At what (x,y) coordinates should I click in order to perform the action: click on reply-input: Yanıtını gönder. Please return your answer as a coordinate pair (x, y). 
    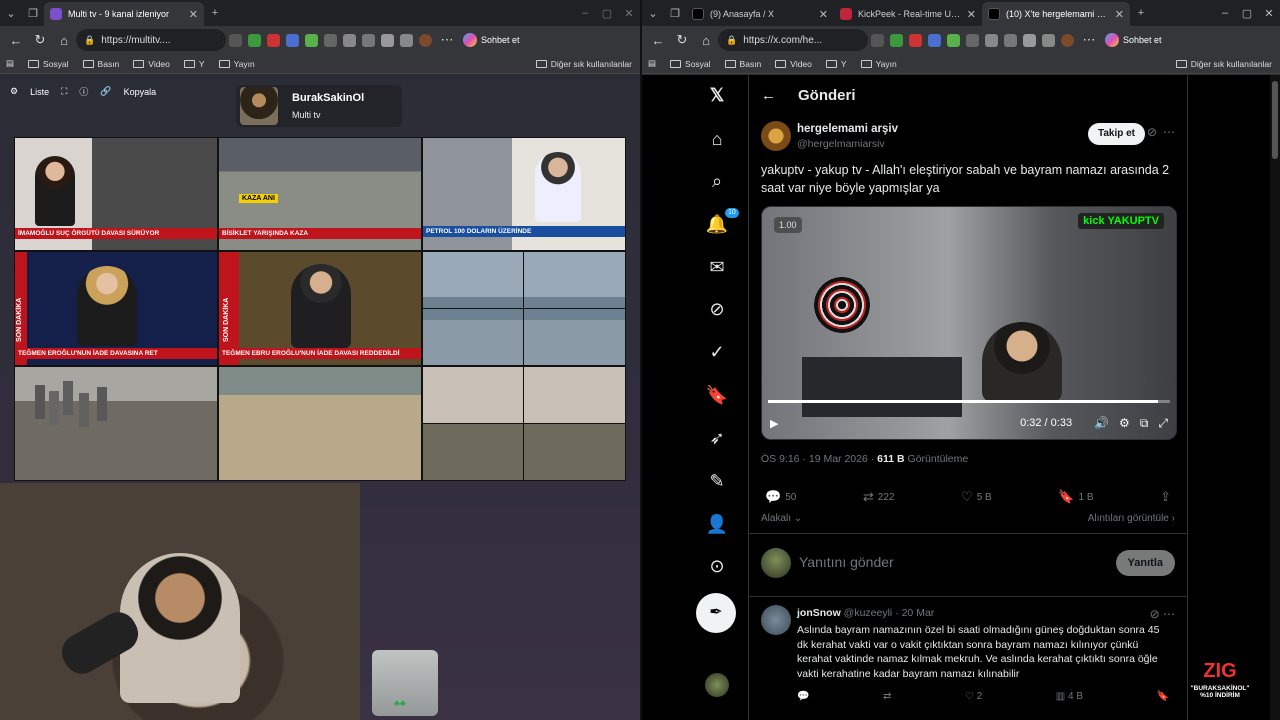
    Looking at the image, I should click on (846, 562).